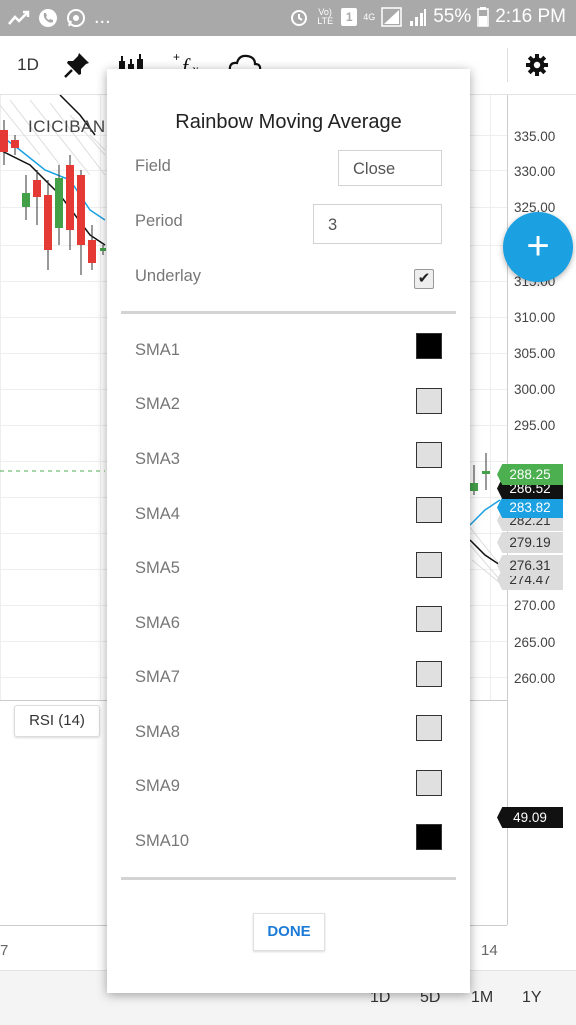 This screenshot has width=576, height=1025. What do you see at coordinates (535, 605) in the screenshot?
I see `price-tick: 270.00` at bounding box center [535, 605].